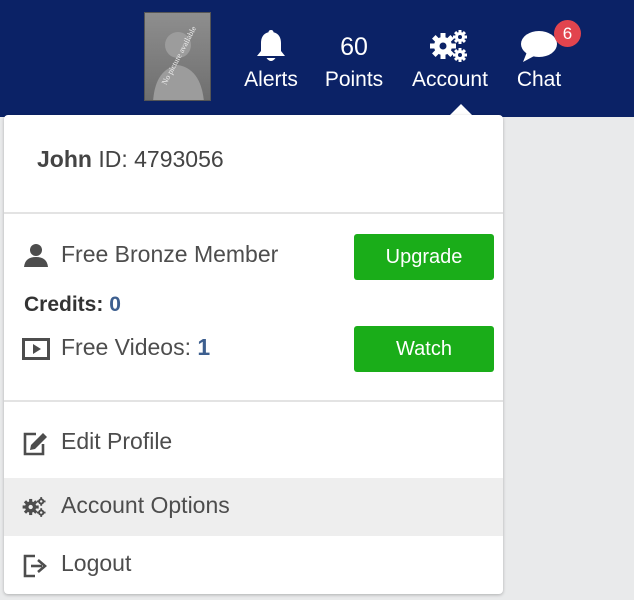 The image size is (634, 600). Describe the element at coordinates (177, 56) in the screenshot. I see `avatar: No picture available` at that location.